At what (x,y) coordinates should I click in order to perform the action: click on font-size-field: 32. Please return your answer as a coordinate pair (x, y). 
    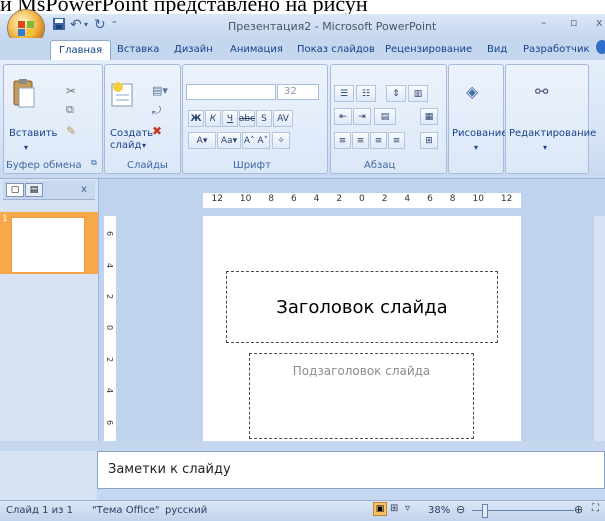
    Looking at the image, I should click on (298, 92).